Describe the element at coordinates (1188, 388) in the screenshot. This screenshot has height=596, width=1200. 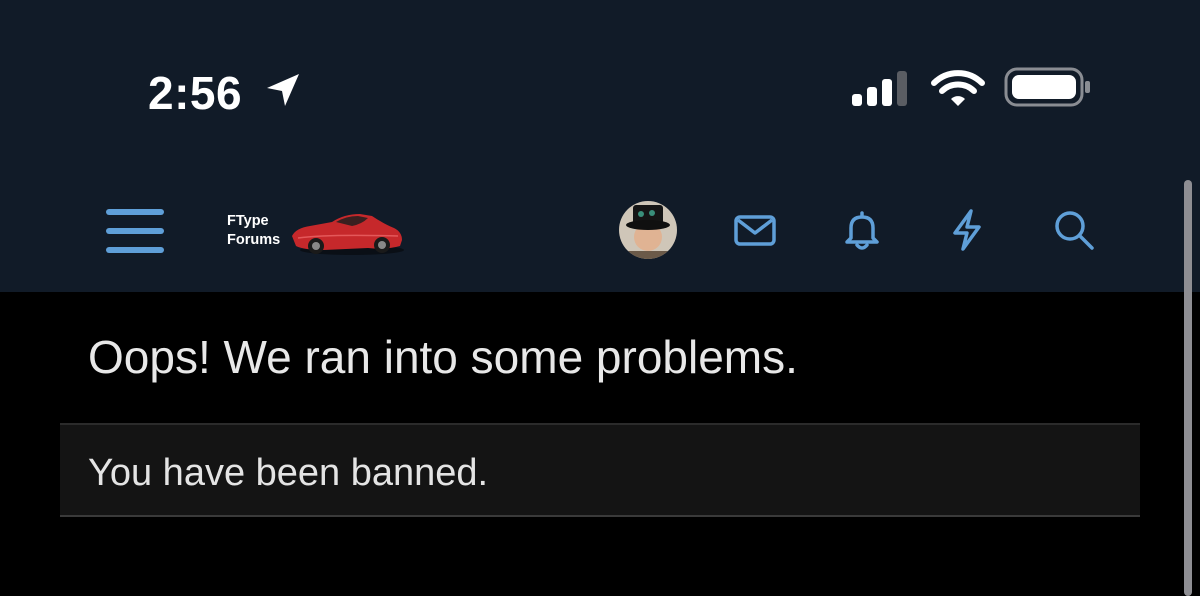
I see `scrollbar` at that location.